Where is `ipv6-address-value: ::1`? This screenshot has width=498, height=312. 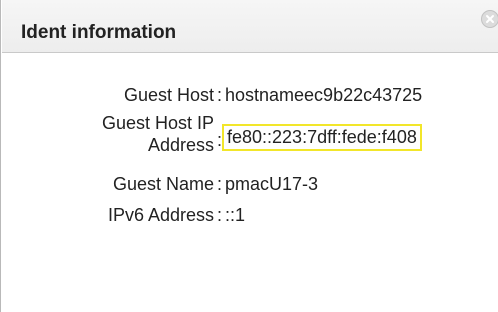
ipv6-address-value: ::1 is located at coordinates (235, 215).